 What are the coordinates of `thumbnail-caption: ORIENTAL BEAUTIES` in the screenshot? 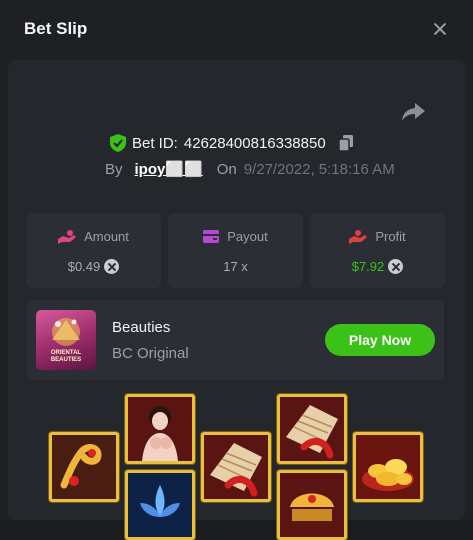 It's located at (66, 357).